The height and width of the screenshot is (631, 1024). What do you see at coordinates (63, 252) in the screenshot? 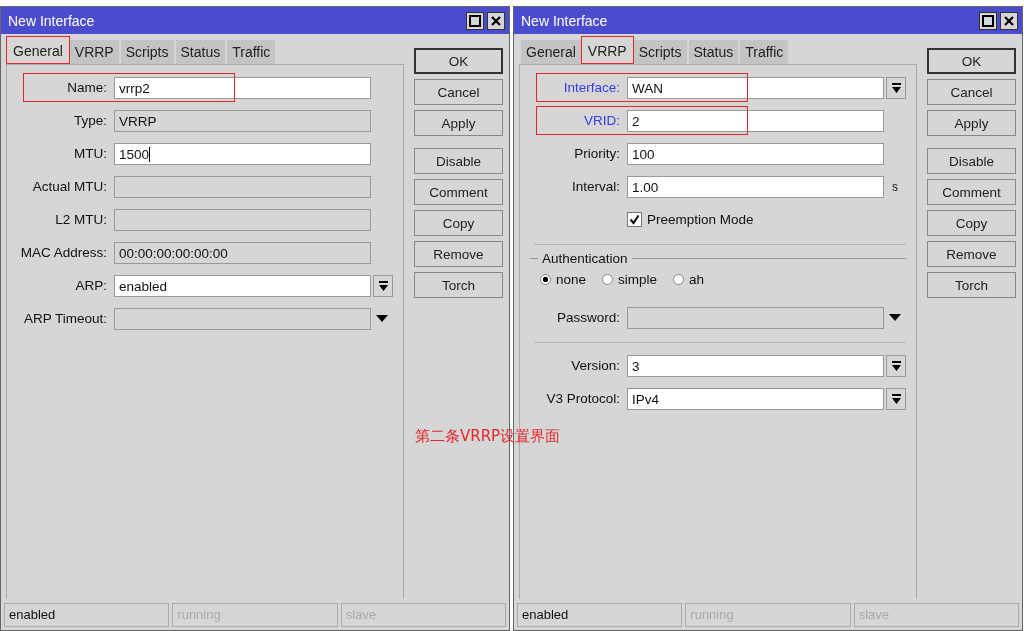
I see `field-label: MAC Address:` at bounding box center [63, 252].